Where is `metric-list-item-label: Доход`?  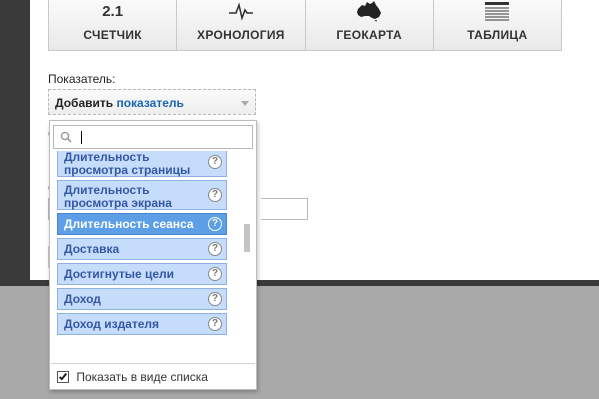
metric-list-item-label: Доход is located at coordinates (82, 299).